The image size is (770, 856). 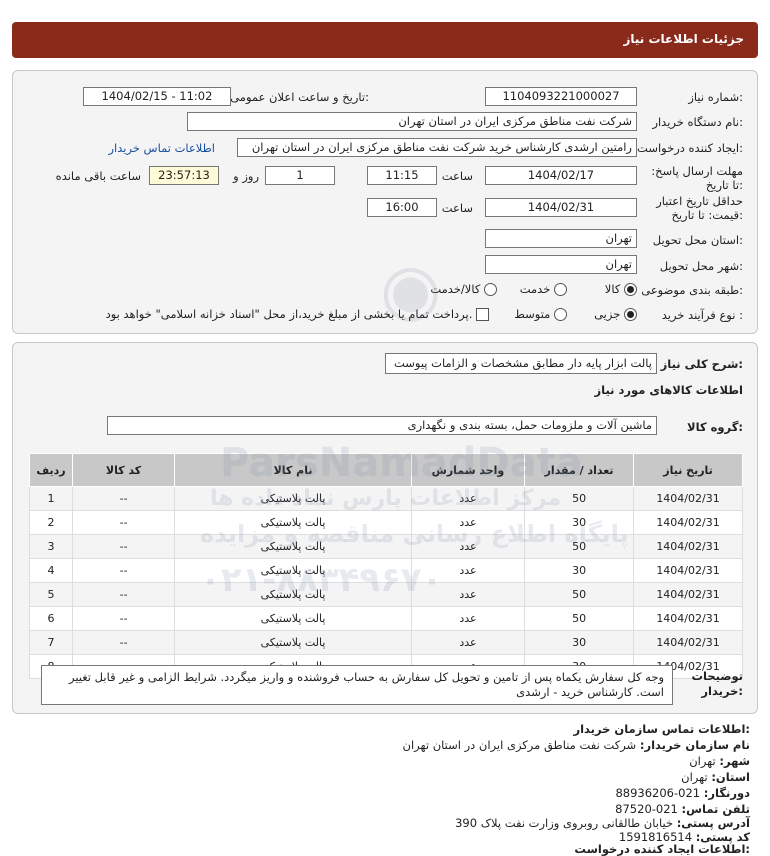 What do you see at coordinates (161, 148) in the screenshot?
I see `buyer-contact-link: اطلاعات تماس خریدار` at bounding box center [161, 148].